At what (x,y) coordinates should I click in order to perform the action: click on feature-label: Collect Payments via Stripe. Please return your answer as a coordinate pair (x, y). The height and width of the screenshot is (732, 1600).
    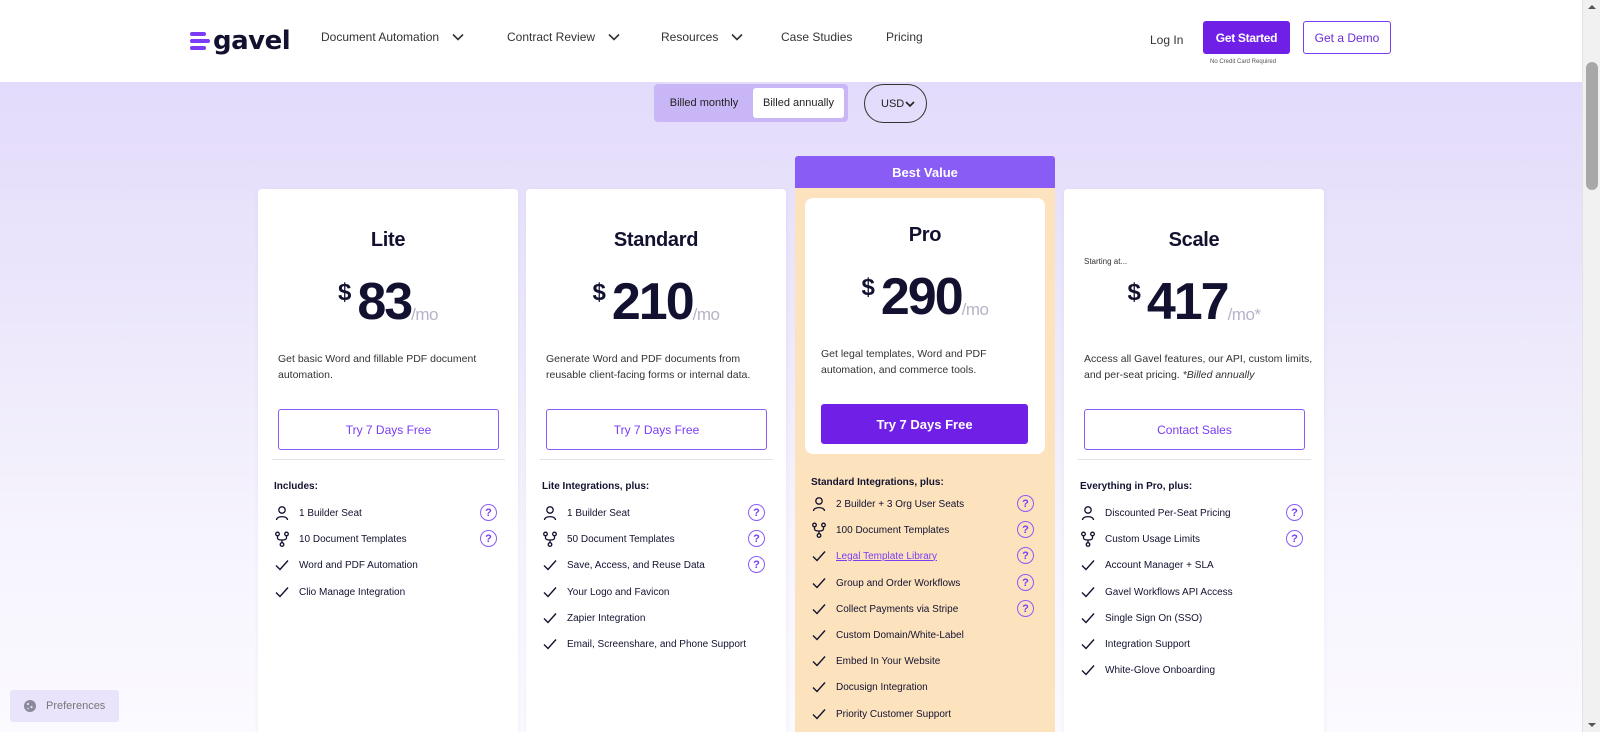
    Looking at the image, I should click on (897, 609).